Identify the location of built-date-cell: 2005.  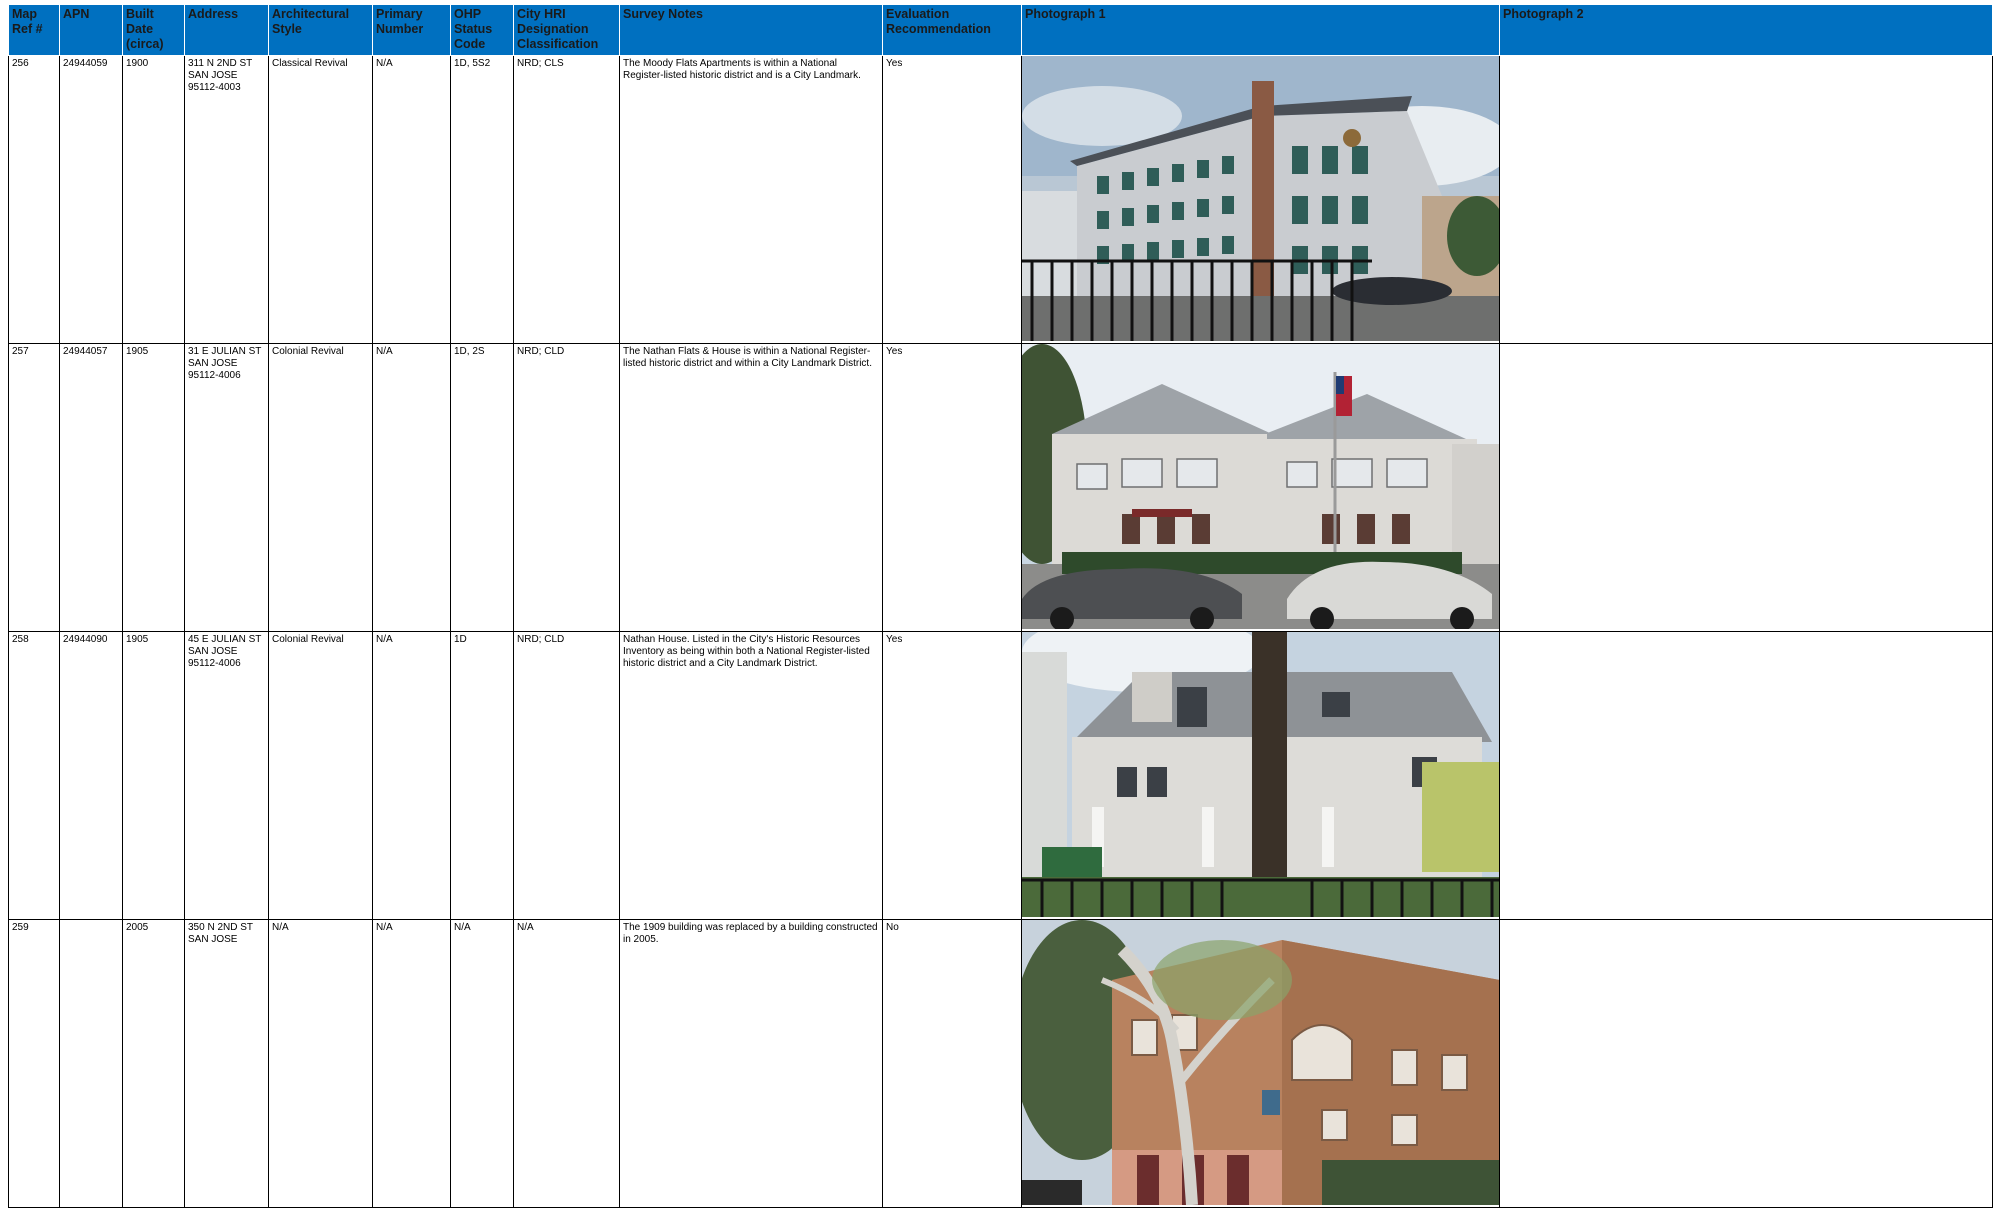
(153, 1063).